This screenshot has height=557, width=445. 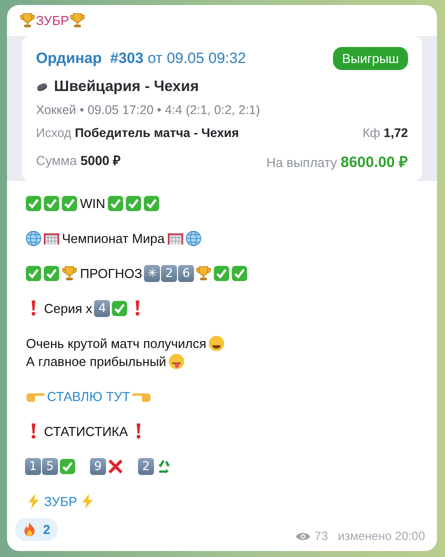 I want to click on message-text: WIN, so click(x=92, y=203).